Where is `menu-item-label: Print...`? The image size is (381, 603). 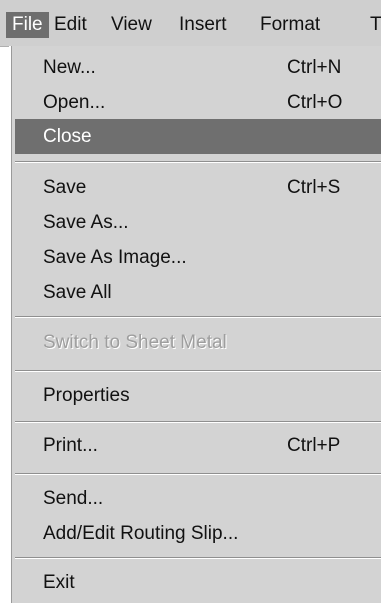
menu-item-label: Print... is located at coordinates (70, 445).